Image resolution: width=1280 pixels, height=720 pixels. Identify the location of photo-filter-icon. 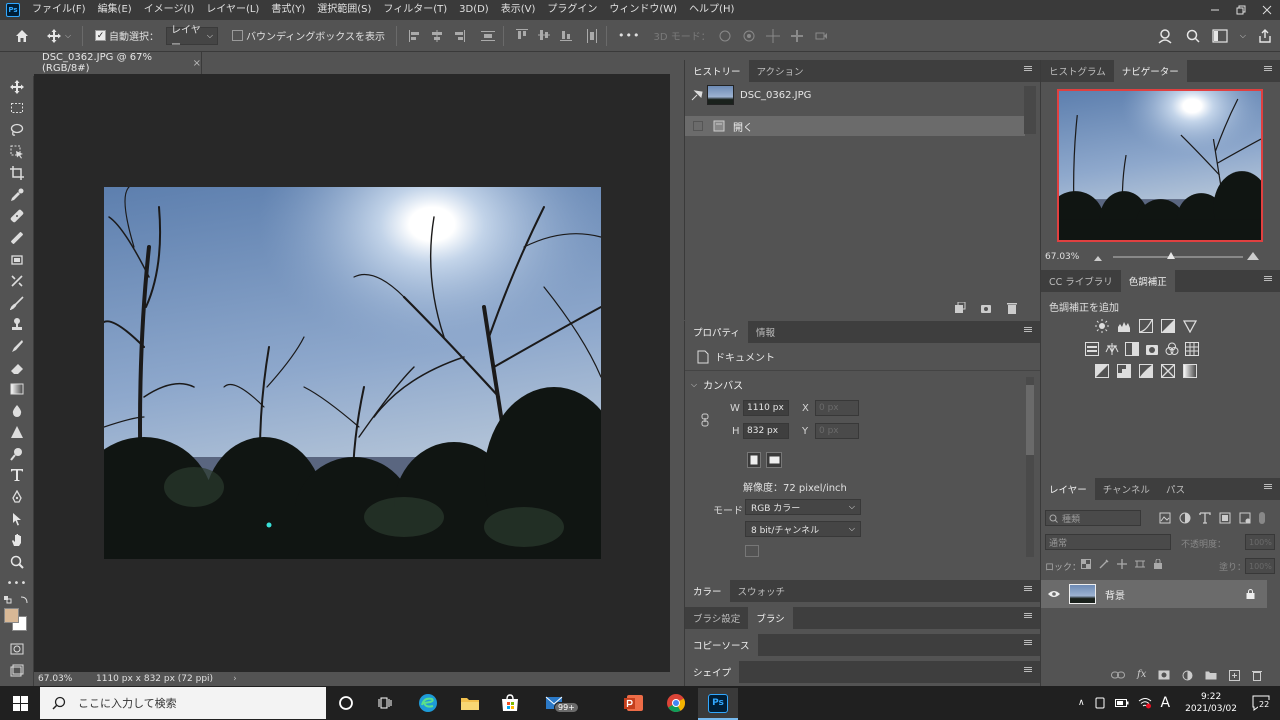
(1152, 349).